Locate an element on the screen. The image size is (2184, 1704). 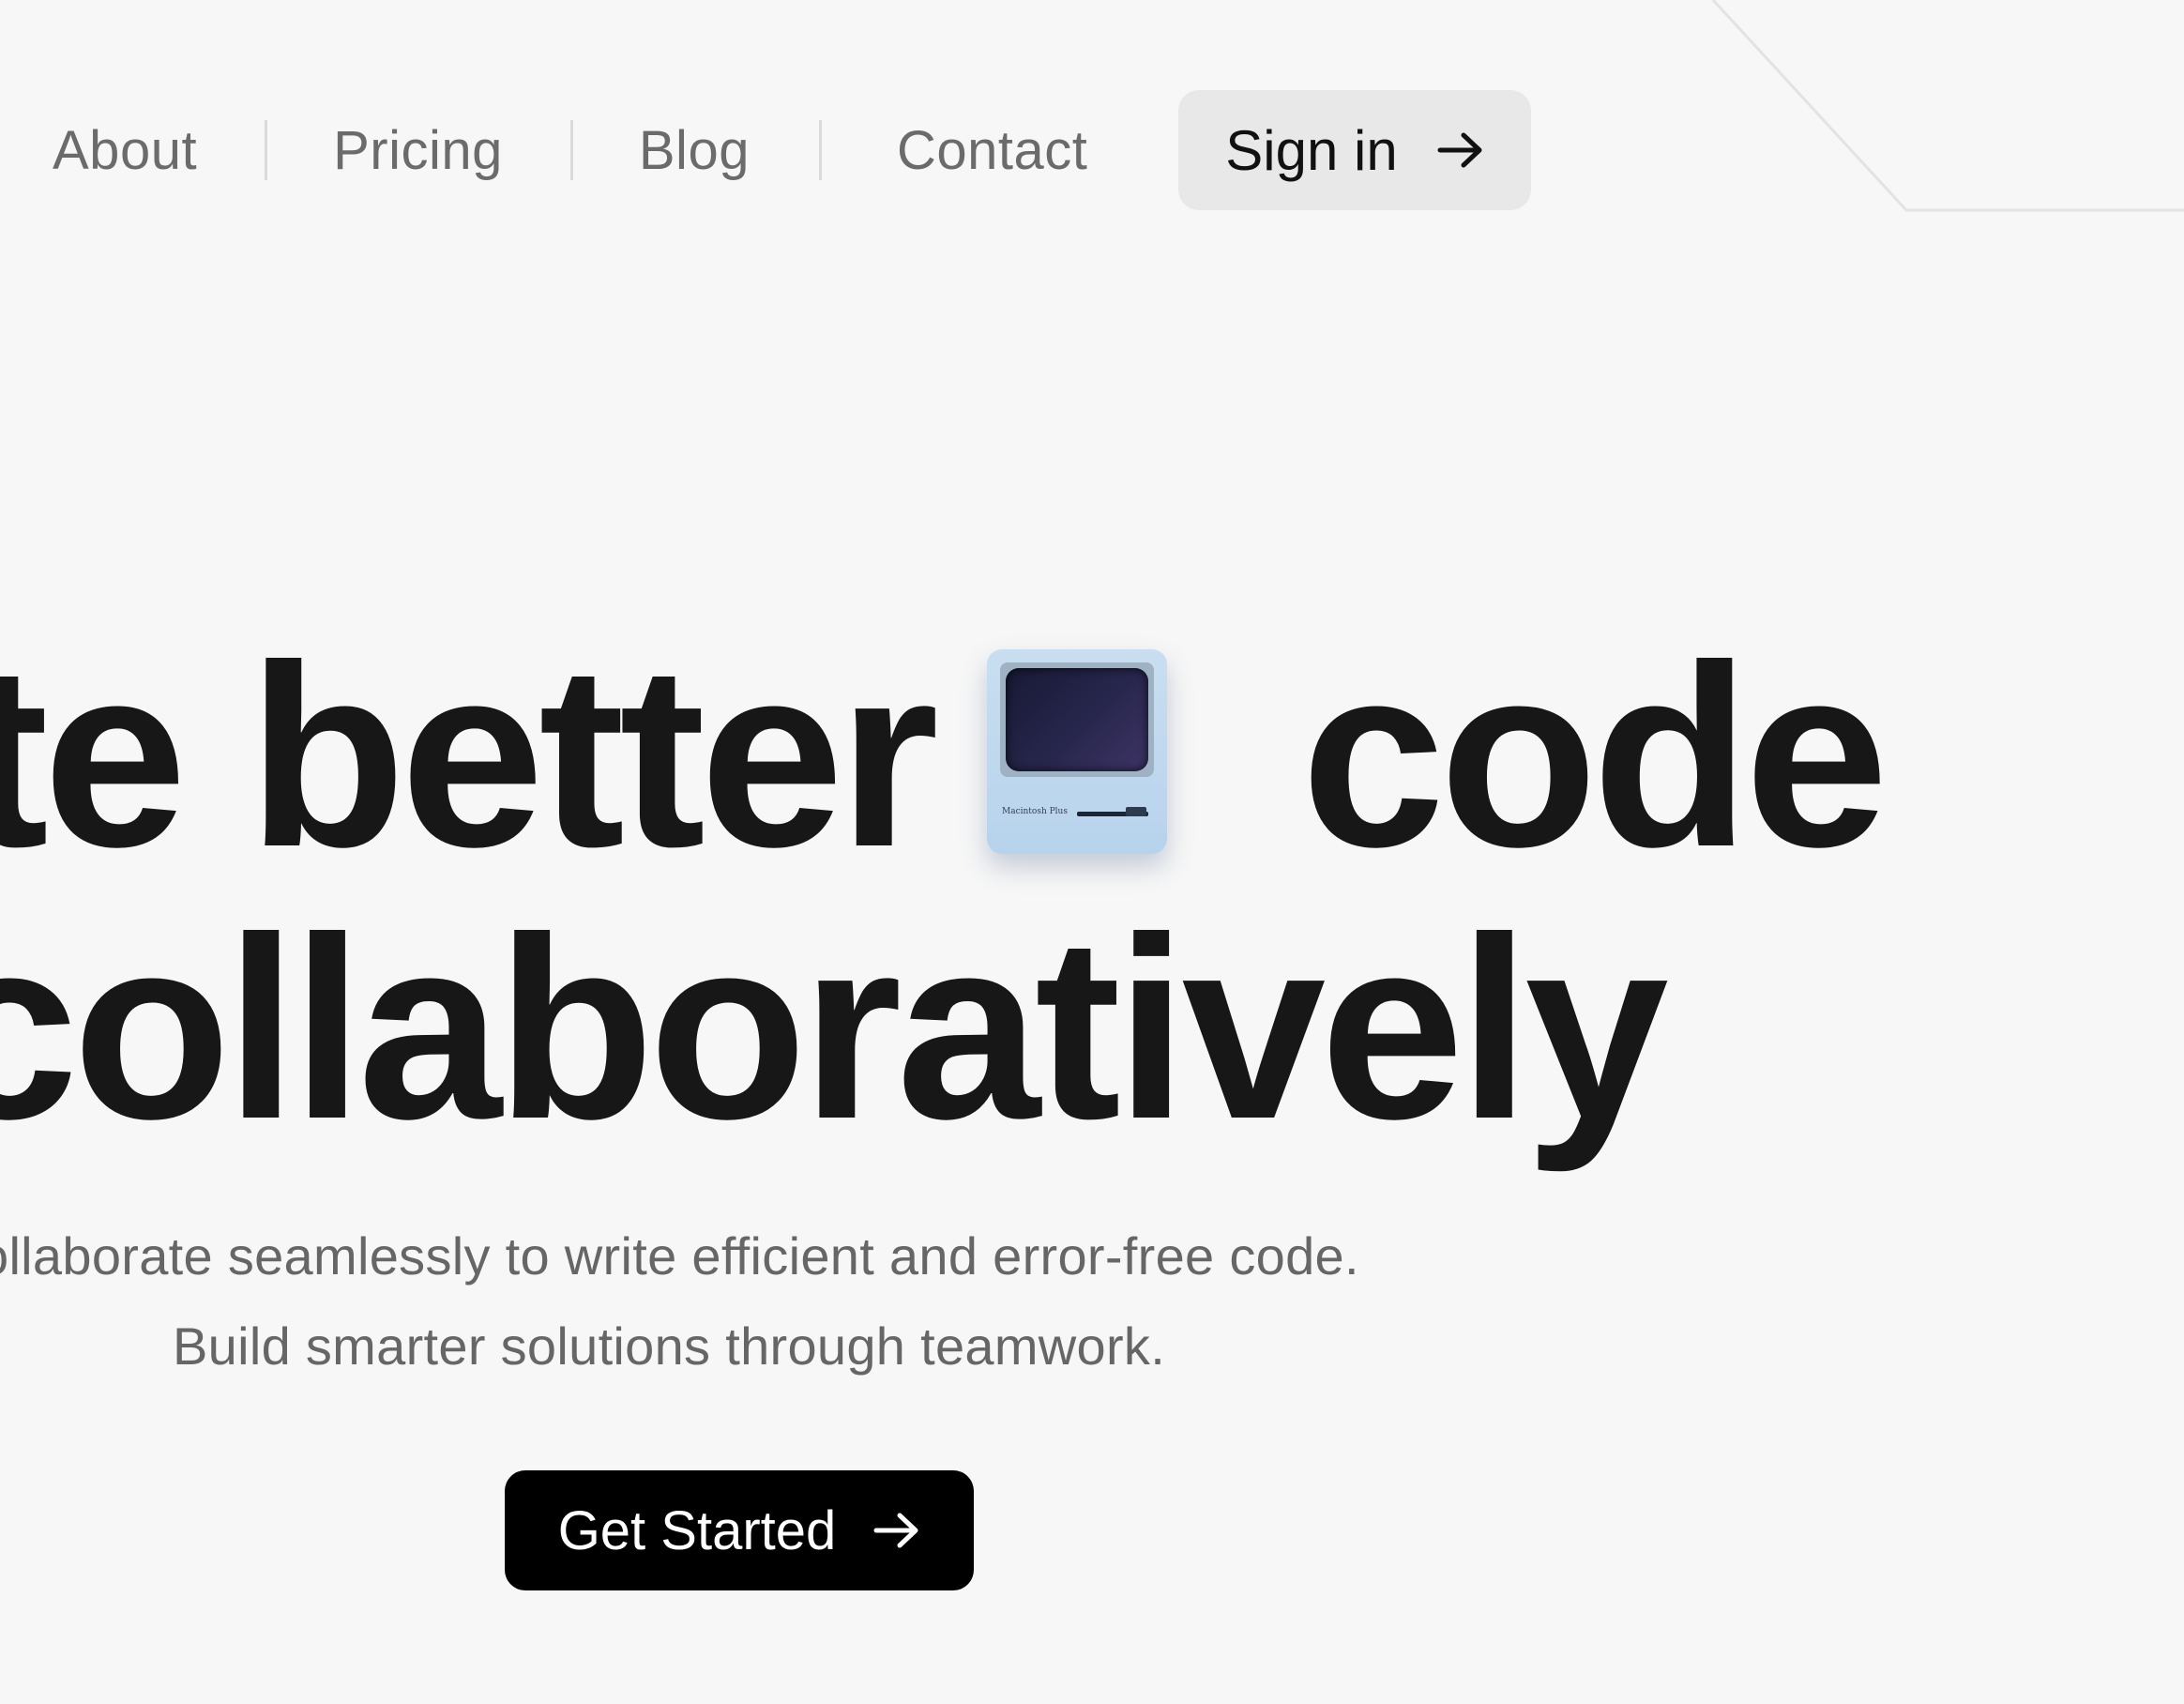
nav-link-blog: Blog is located at coordinates (694, 150).